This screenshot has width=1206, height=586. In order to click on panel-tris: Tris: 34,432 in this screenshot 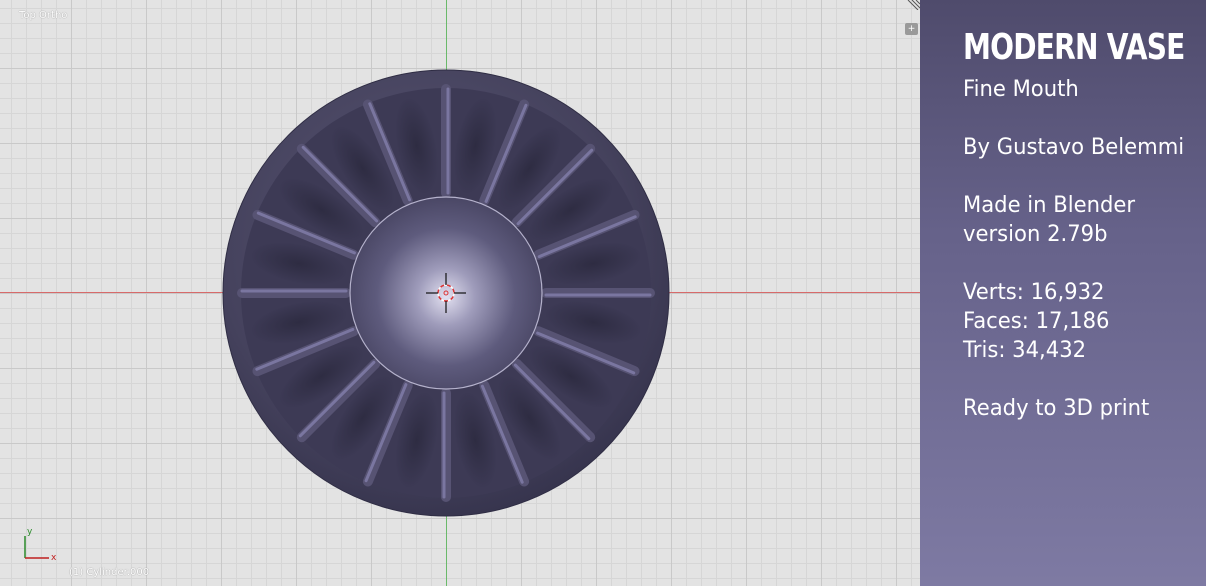, I will do `click(1025, 350)`.